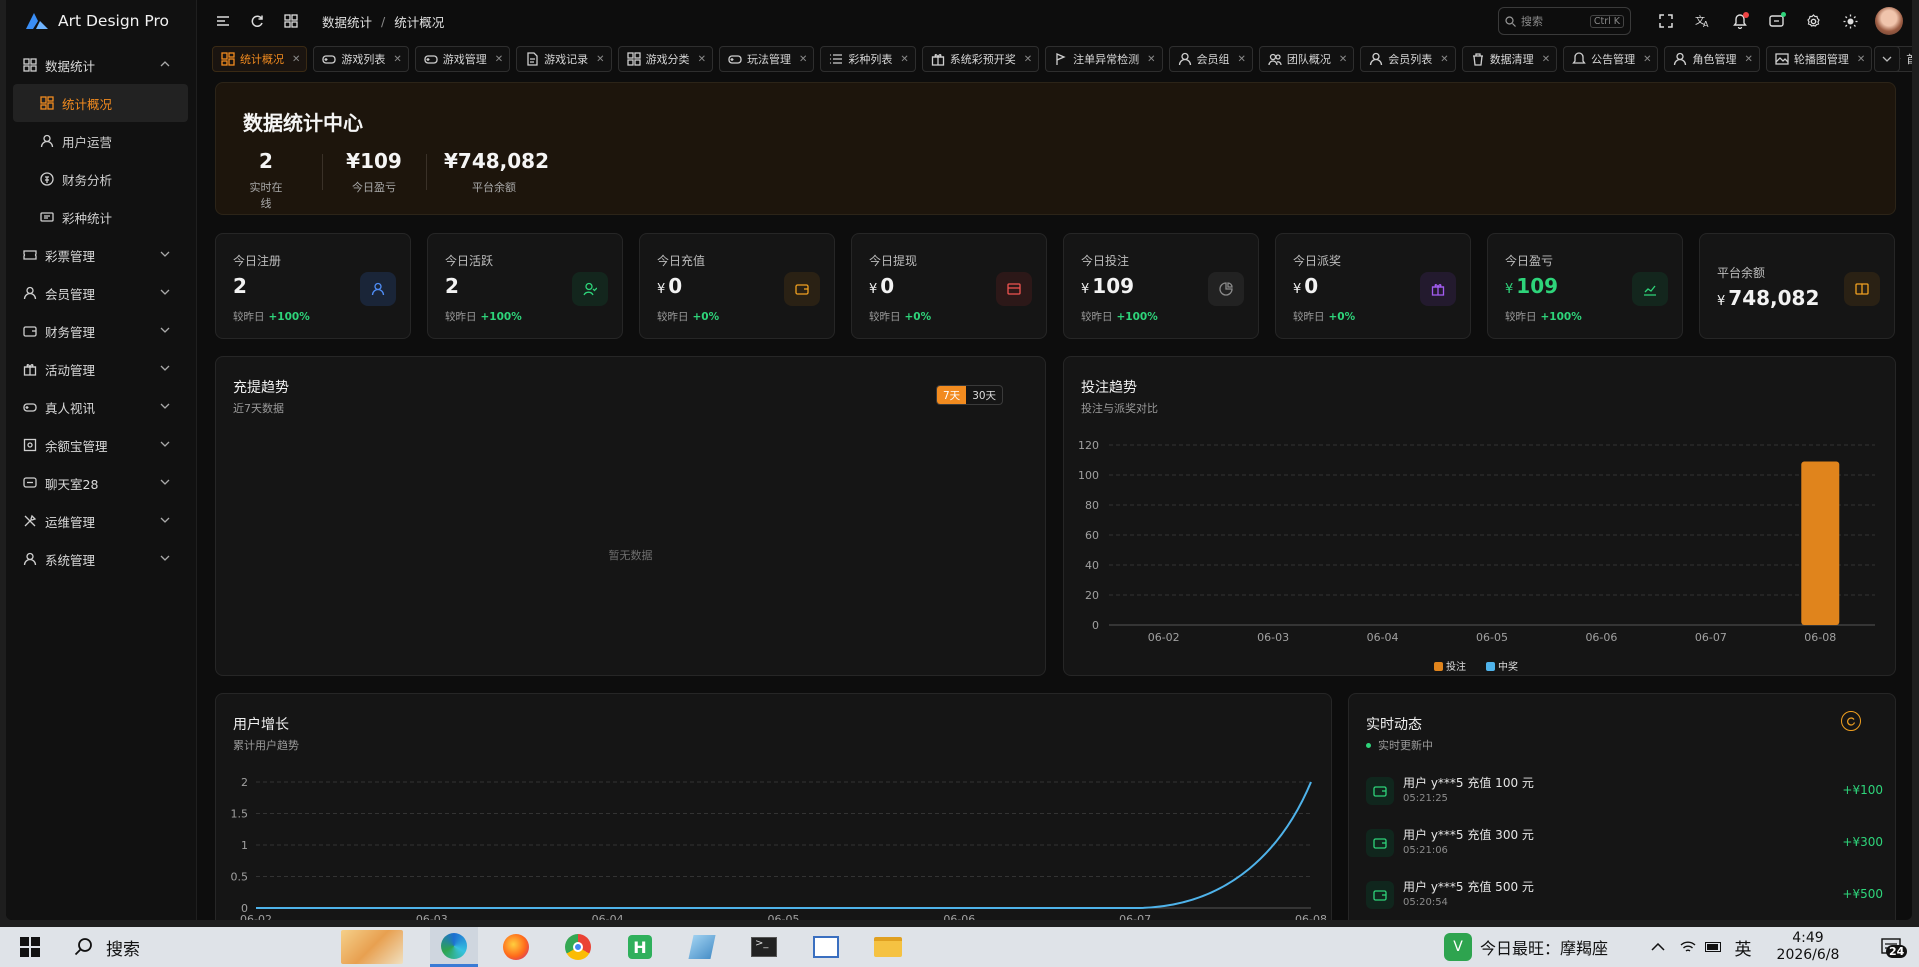  Describe the element at coordinates (101, 559) in the screenshot. I see `sidebar-item-9: 系统管理` at that location.